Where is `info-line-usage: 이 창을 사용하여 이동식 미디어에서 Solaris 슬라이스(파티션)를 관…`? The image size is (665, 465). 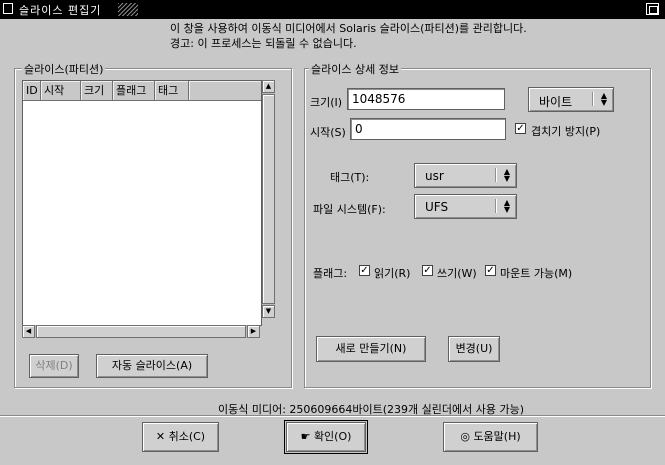
info-line-usage: 이 창을 사용하여 이동식 미디어에서 Solaris 슬라이스(파티션)를 관… is located at coordinates (348, 28).